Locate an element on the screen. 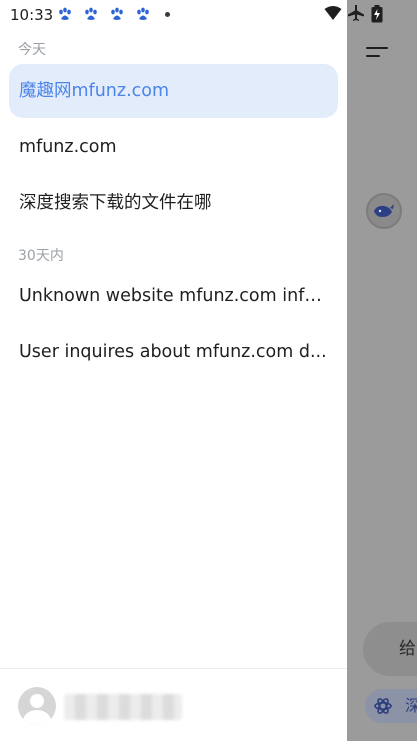 Image resolution: width=417 pixels, height=741 pixels. history-item: 魔趣网mfunz.com is located at coordinates (173, 91).